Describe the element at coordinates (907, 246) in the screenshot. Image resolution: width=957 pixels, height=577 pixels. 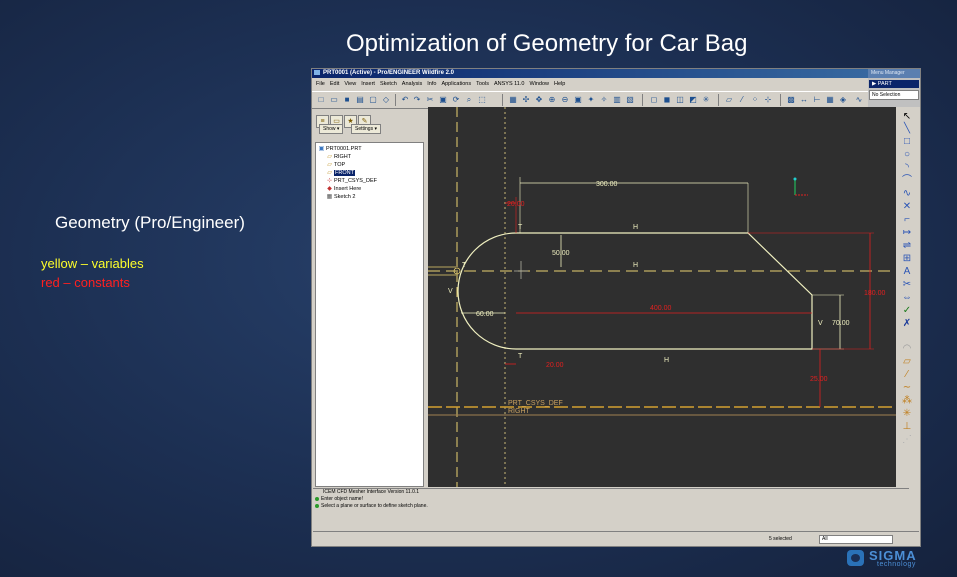
I see `modify-tool-icon: ⇌` at that location.